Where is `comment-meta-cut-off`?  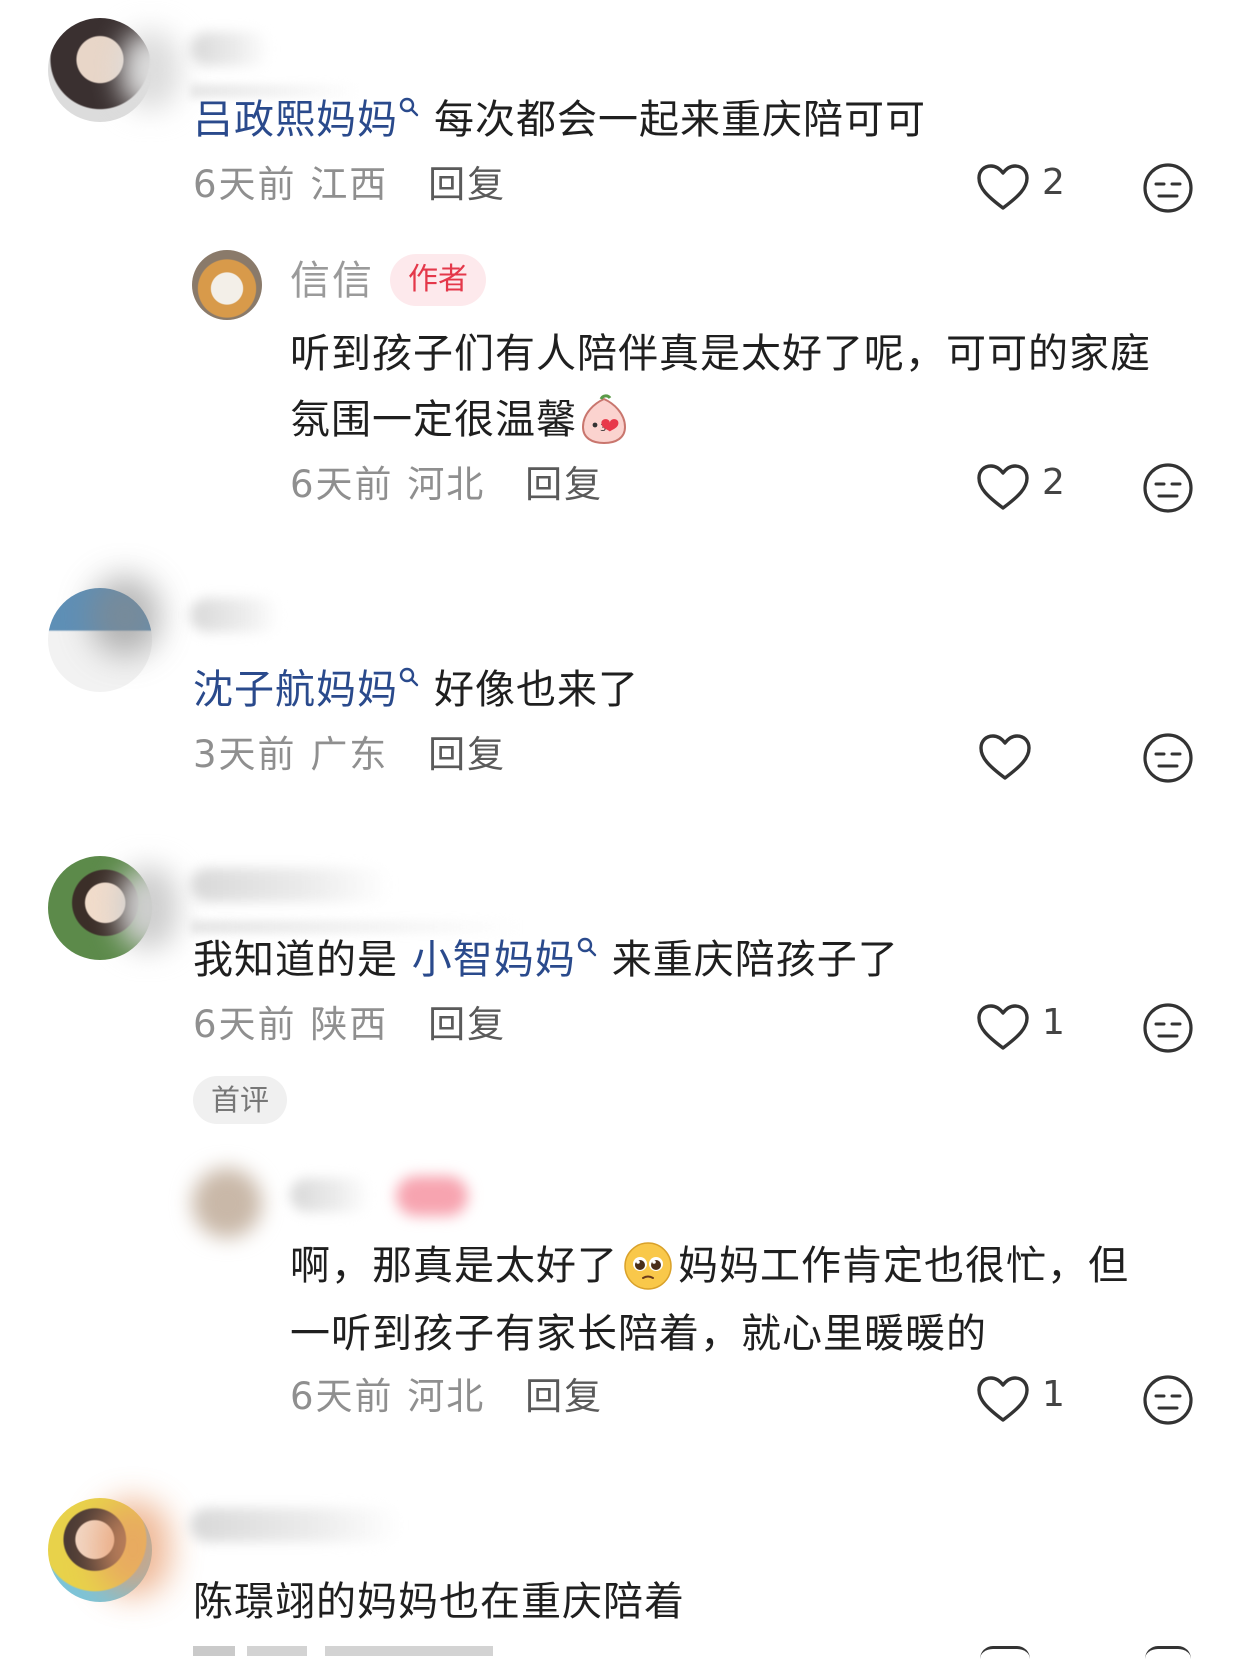
comment-meta-cut-off is located at coordinates (343, 1651).